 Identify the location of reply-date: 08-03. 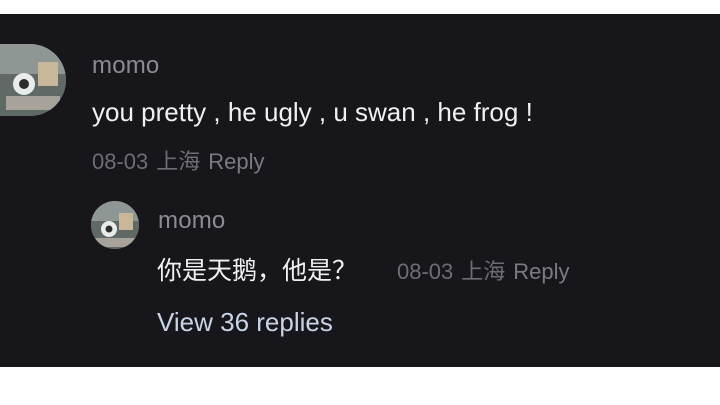
(425, 271).